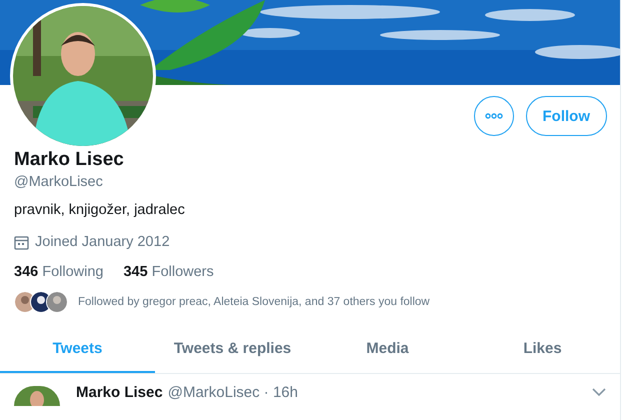 The height and width of the screenshot is (420, 630). Describe the element at coordinates (566, 116) in the screenshot. I see `follow-button: Follow` at that location.